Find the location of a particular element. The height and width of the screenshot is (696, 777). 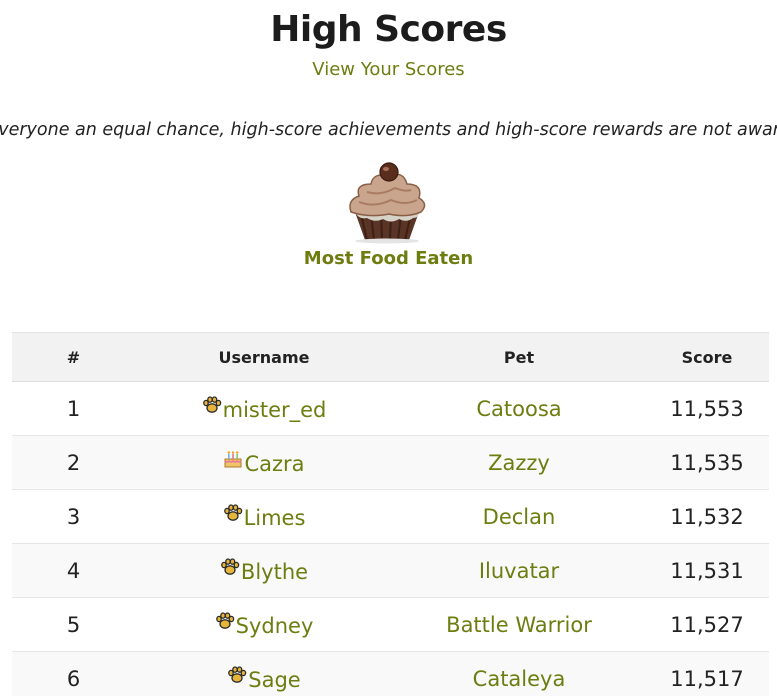

score-cell: 11,532 is located at coordinates (707, 516).